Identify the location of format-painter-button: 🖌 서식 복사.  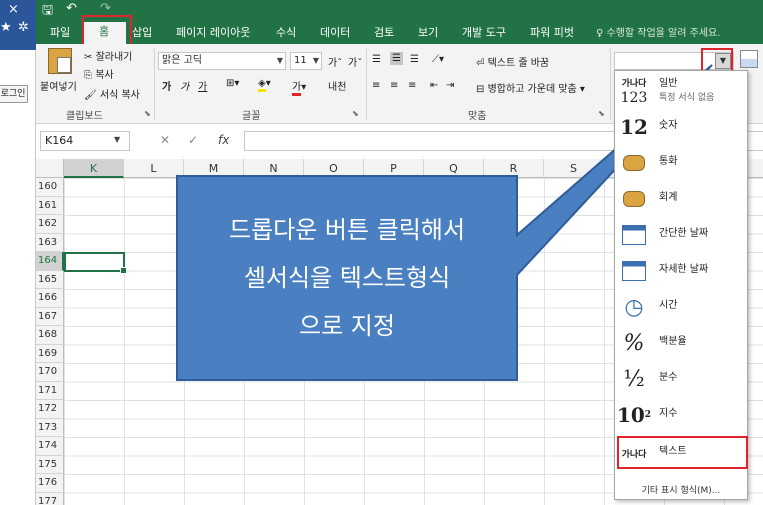
(112, 93).